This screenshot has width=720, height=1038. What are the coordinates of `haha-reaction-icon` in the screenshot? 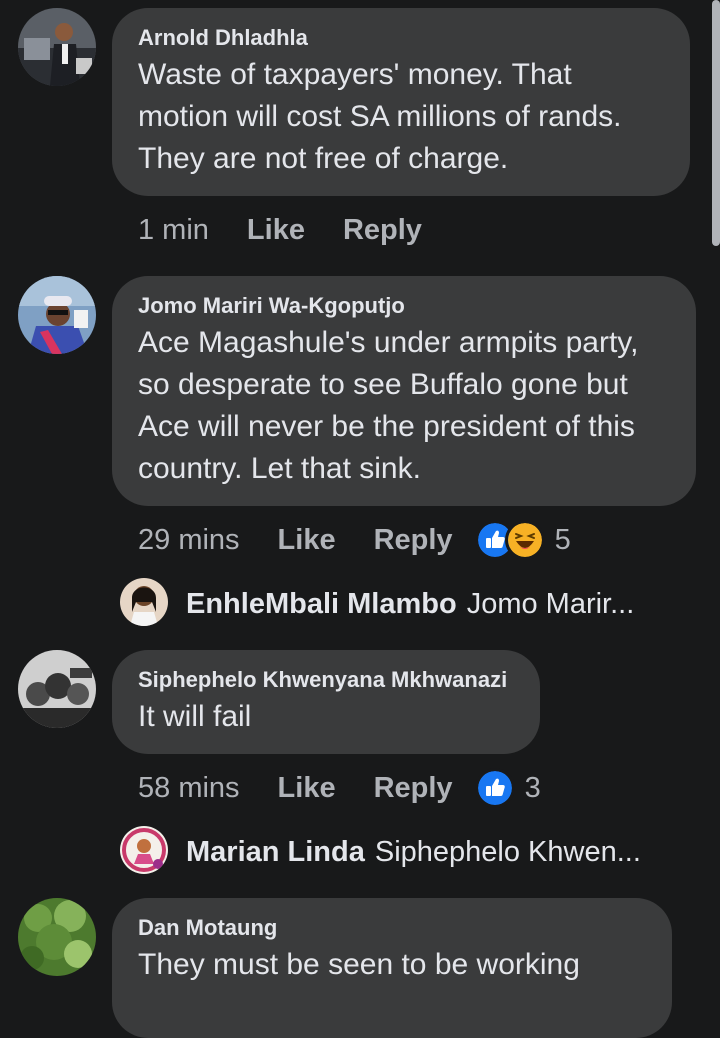 It's located at (524, 540).